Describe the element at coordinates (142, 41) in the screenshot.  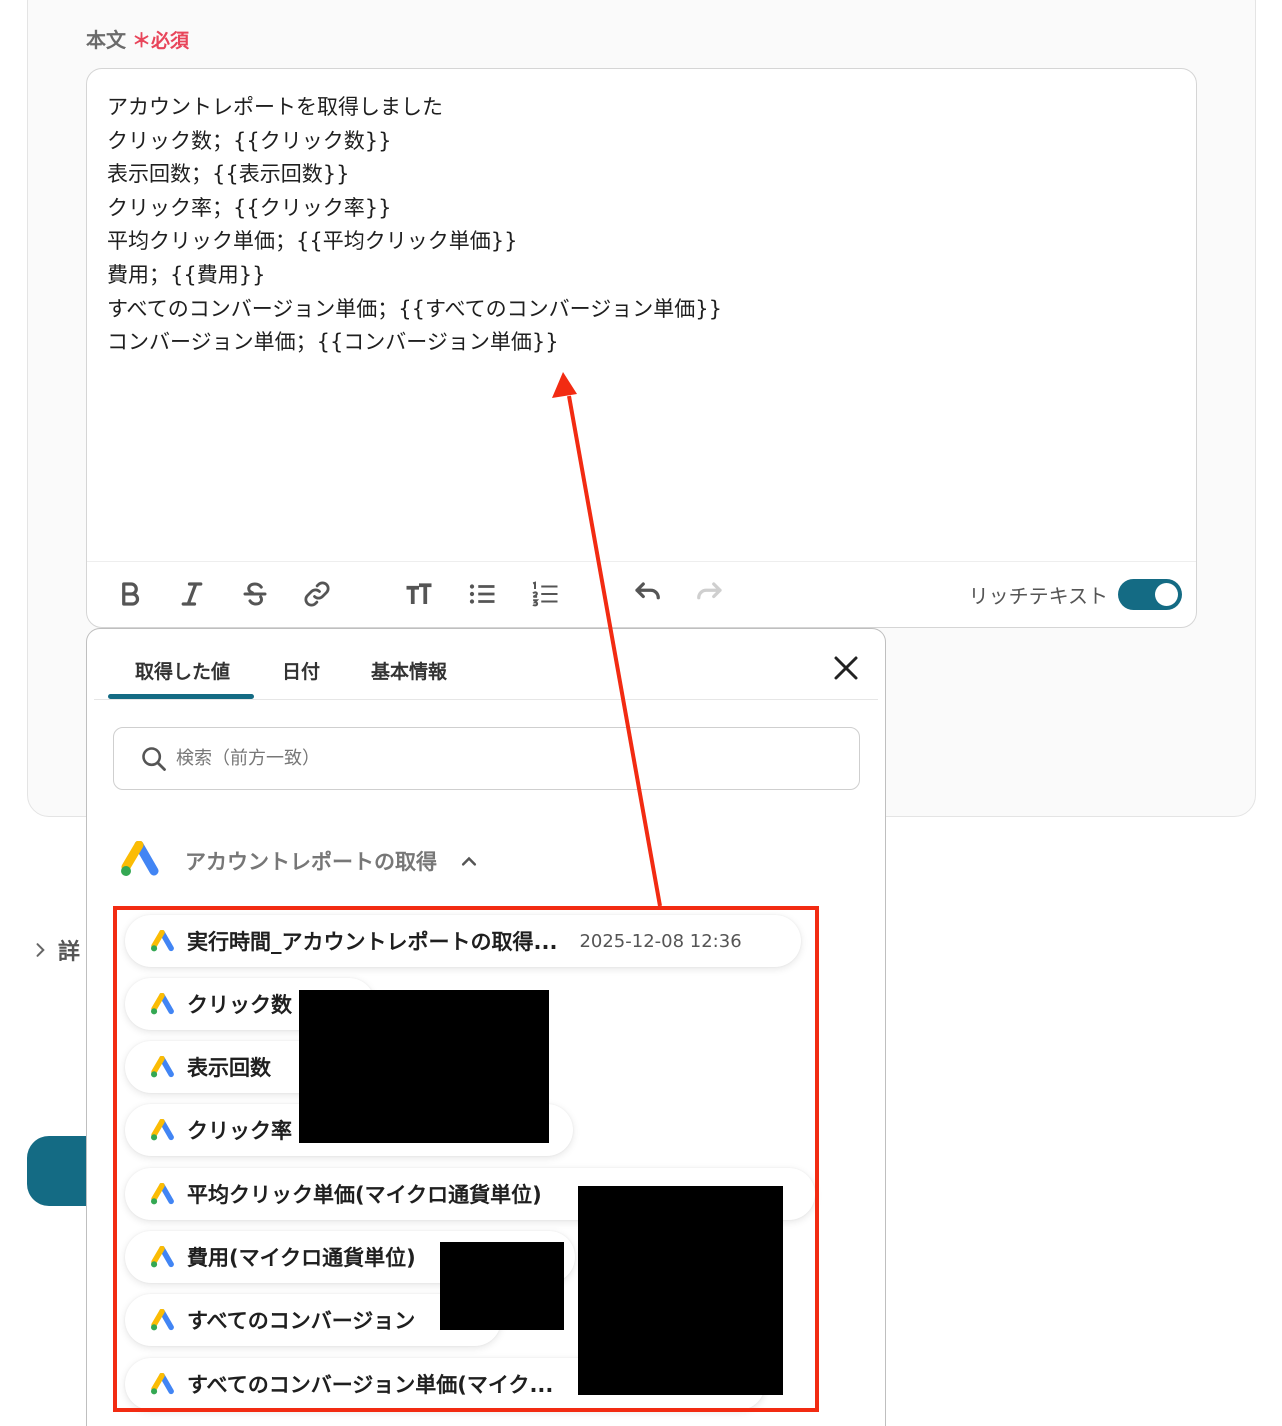
I see `required-mark: ＊` at that location.